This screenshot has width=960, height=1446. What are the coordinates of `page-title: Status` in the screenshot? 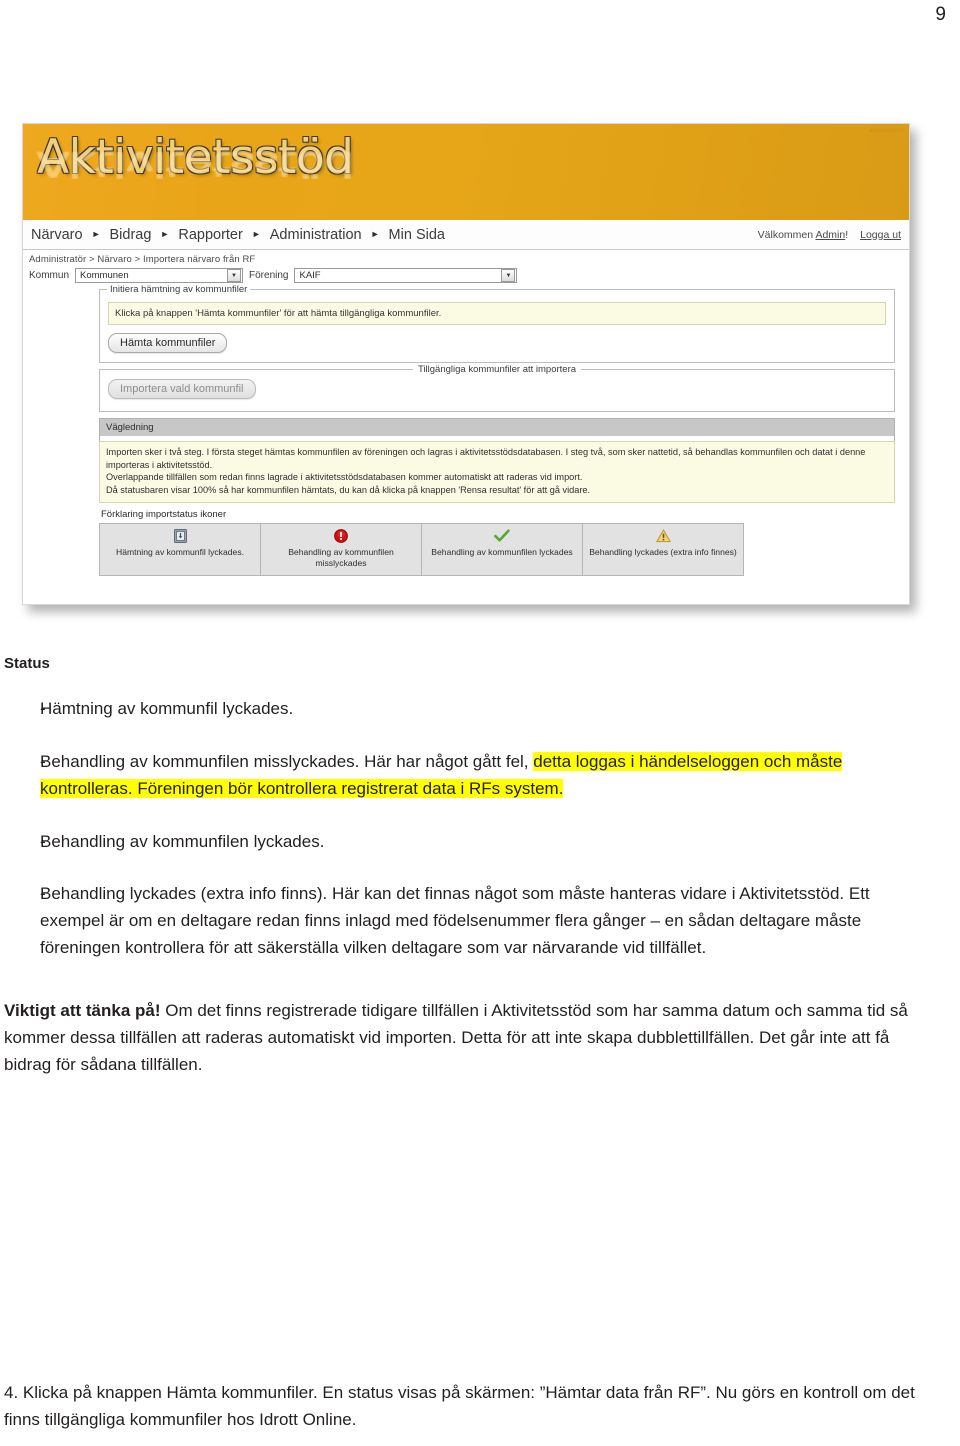 It's located at (27, 663).